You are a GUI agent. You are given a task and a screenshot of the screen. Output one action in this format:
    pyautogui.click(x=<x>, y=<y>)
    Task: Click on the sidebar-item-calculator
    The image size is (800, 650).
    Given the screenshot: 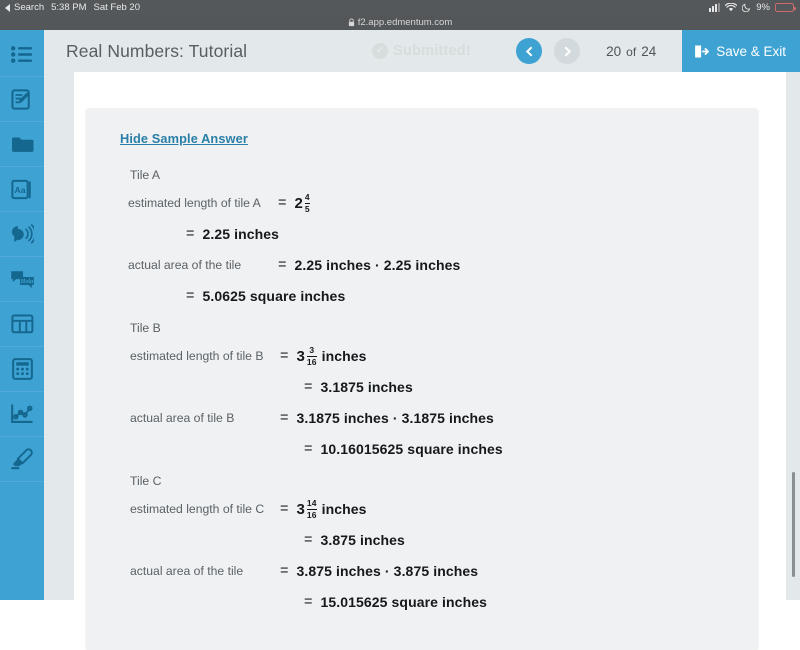 What is the action you would take?
    pyautogui.click(x=22, y=369)
    